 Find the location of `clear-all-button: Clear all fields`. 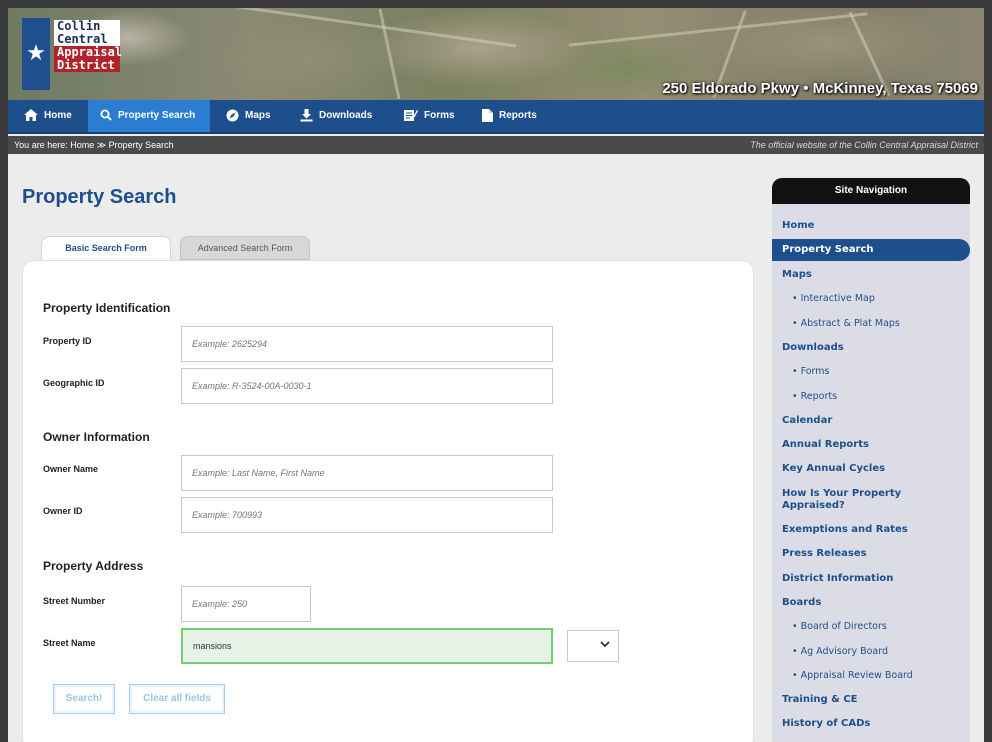

clear-all-button: Clear all fields is located at coordinates (177, 699).